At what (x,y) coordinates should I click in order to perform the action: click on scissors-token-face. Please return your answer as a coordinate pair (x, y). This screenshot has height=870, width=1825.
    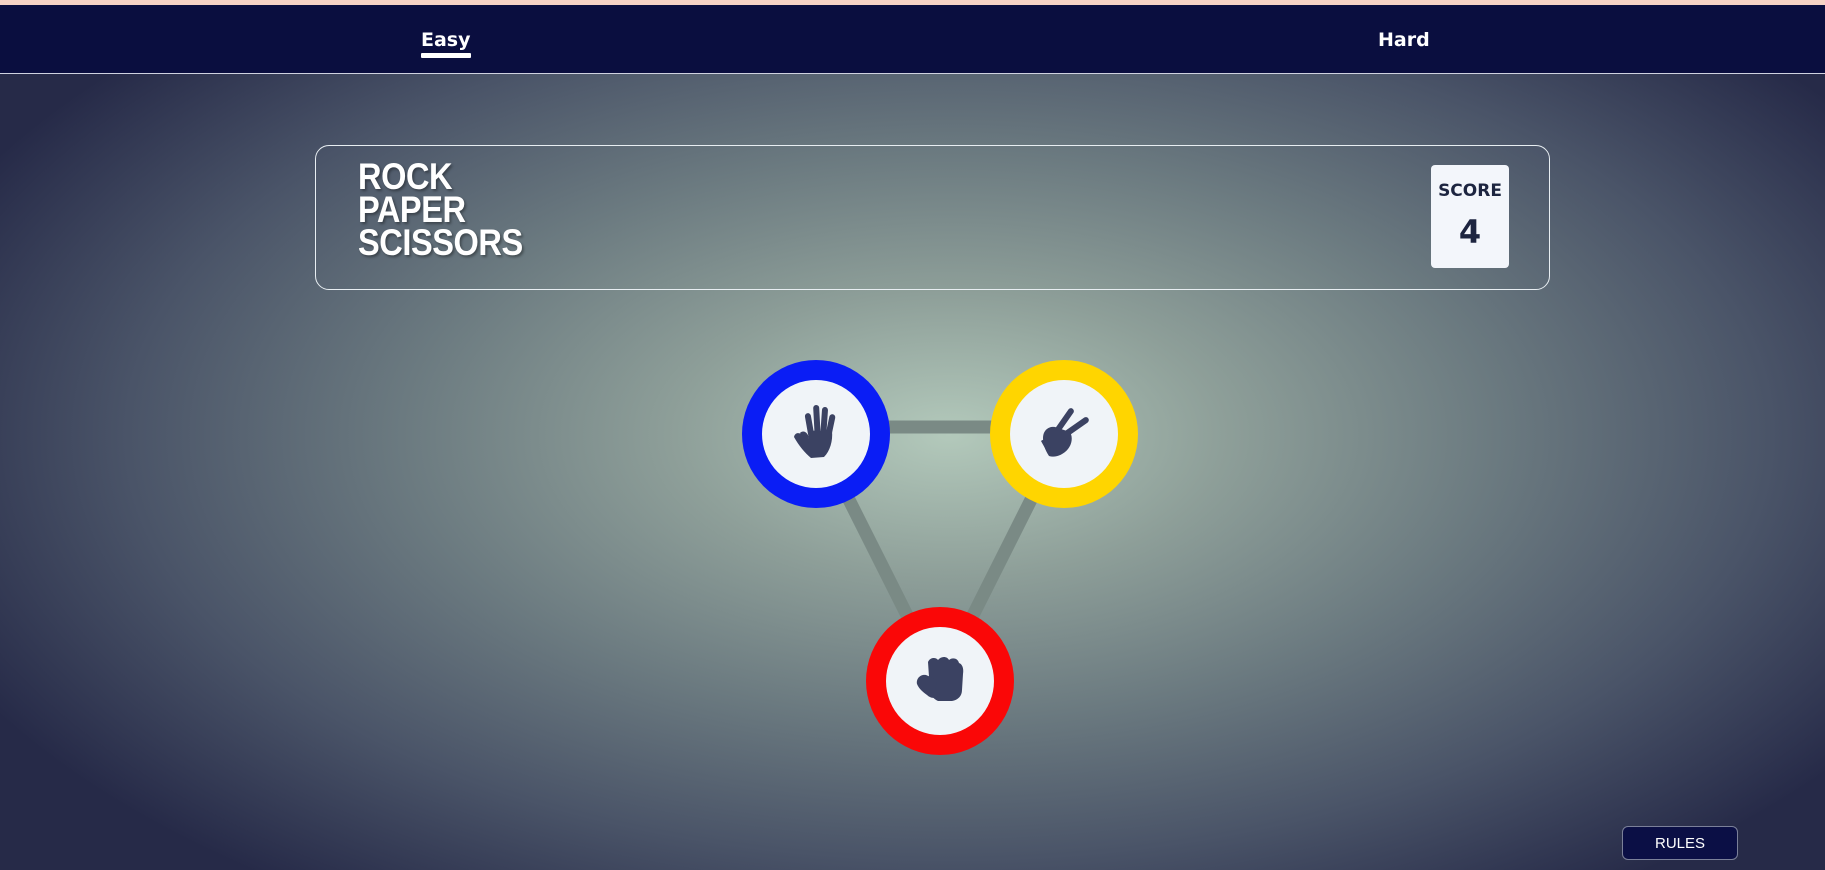
    Looking at the image, I should click on (1064, 434).